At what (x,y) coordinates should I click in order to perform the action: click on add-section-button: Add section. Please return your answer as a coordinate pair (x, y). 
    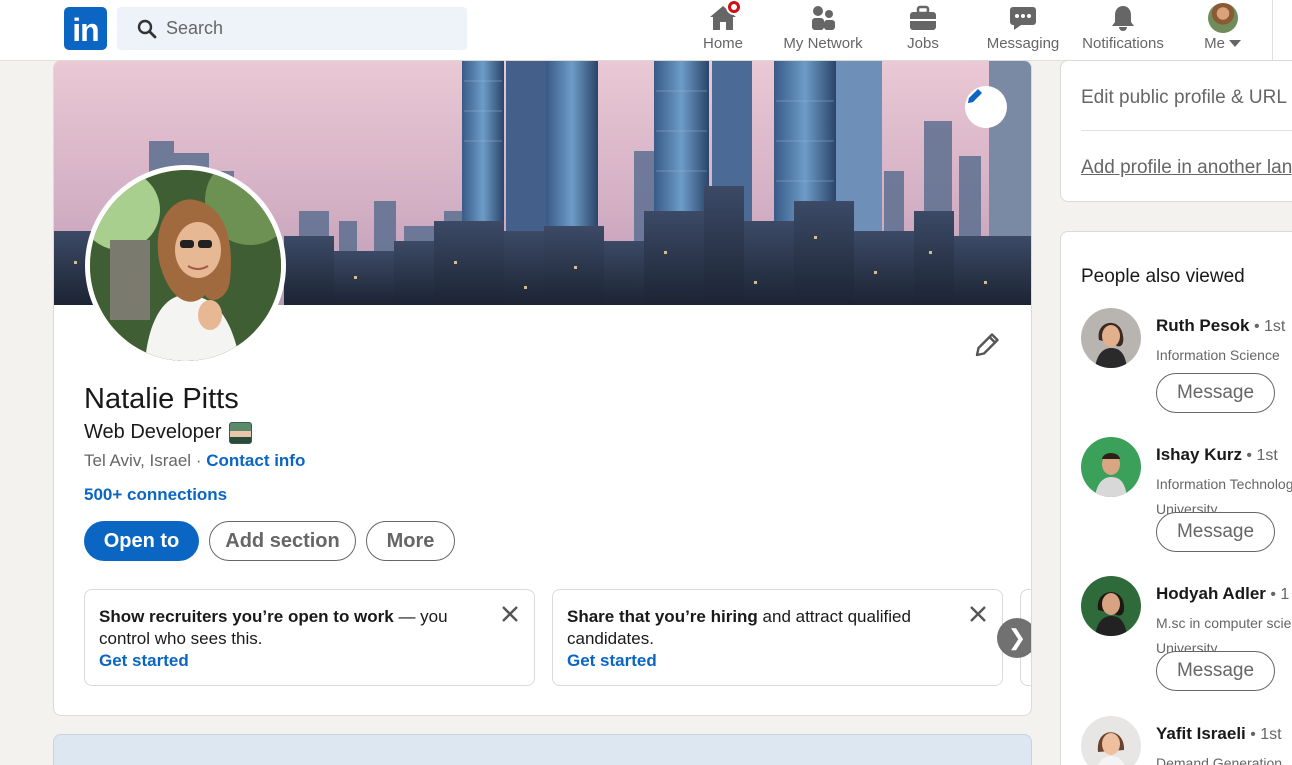
    Looking at the image, I should click on (282, 541).